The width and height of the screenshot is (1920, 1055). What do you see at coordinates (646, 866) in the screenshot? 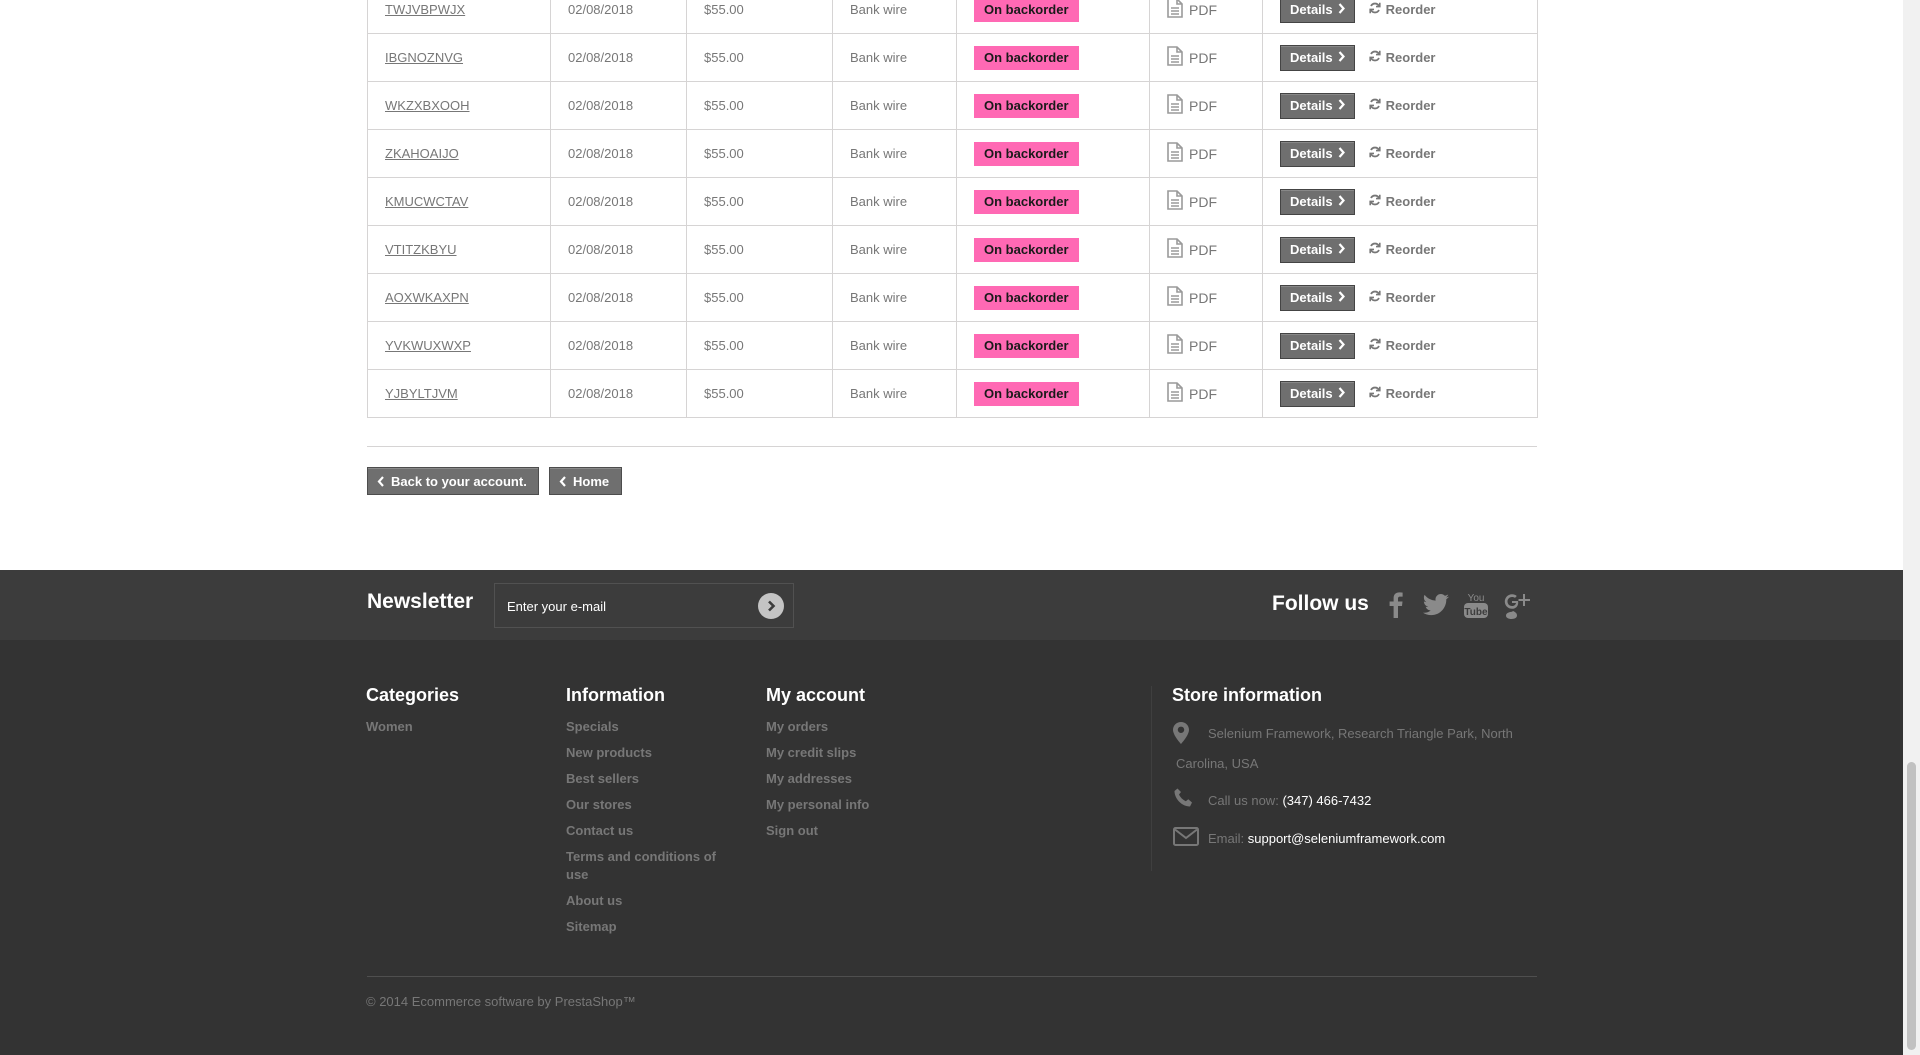
I see `footer-link-terms: Terms and conditions of use` at bounding box center [646, 866].